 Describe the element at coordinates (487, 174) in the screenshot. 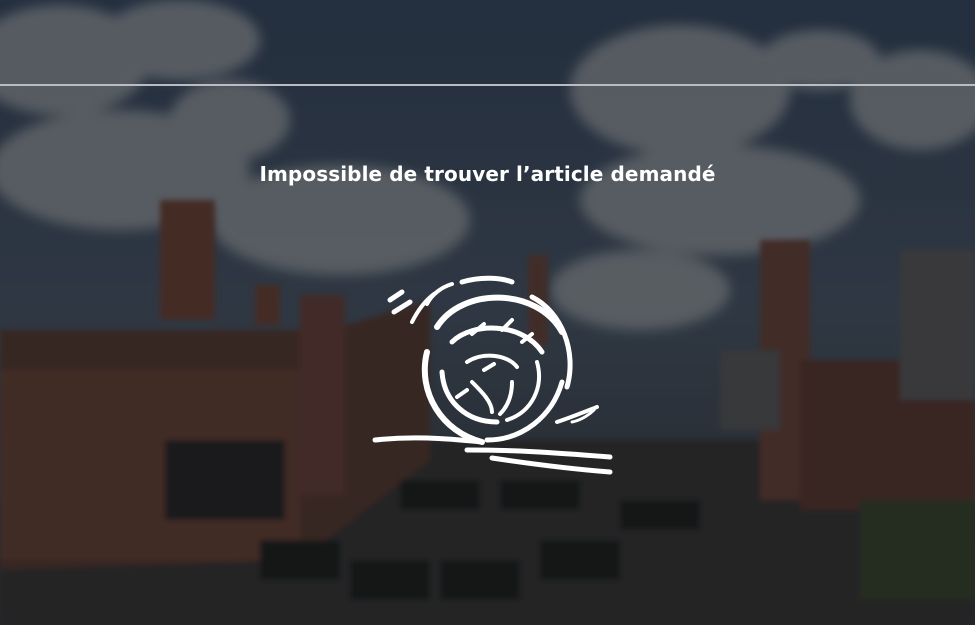

I see `not-found-message: Impossible de trouver l’article demandé` at that location.